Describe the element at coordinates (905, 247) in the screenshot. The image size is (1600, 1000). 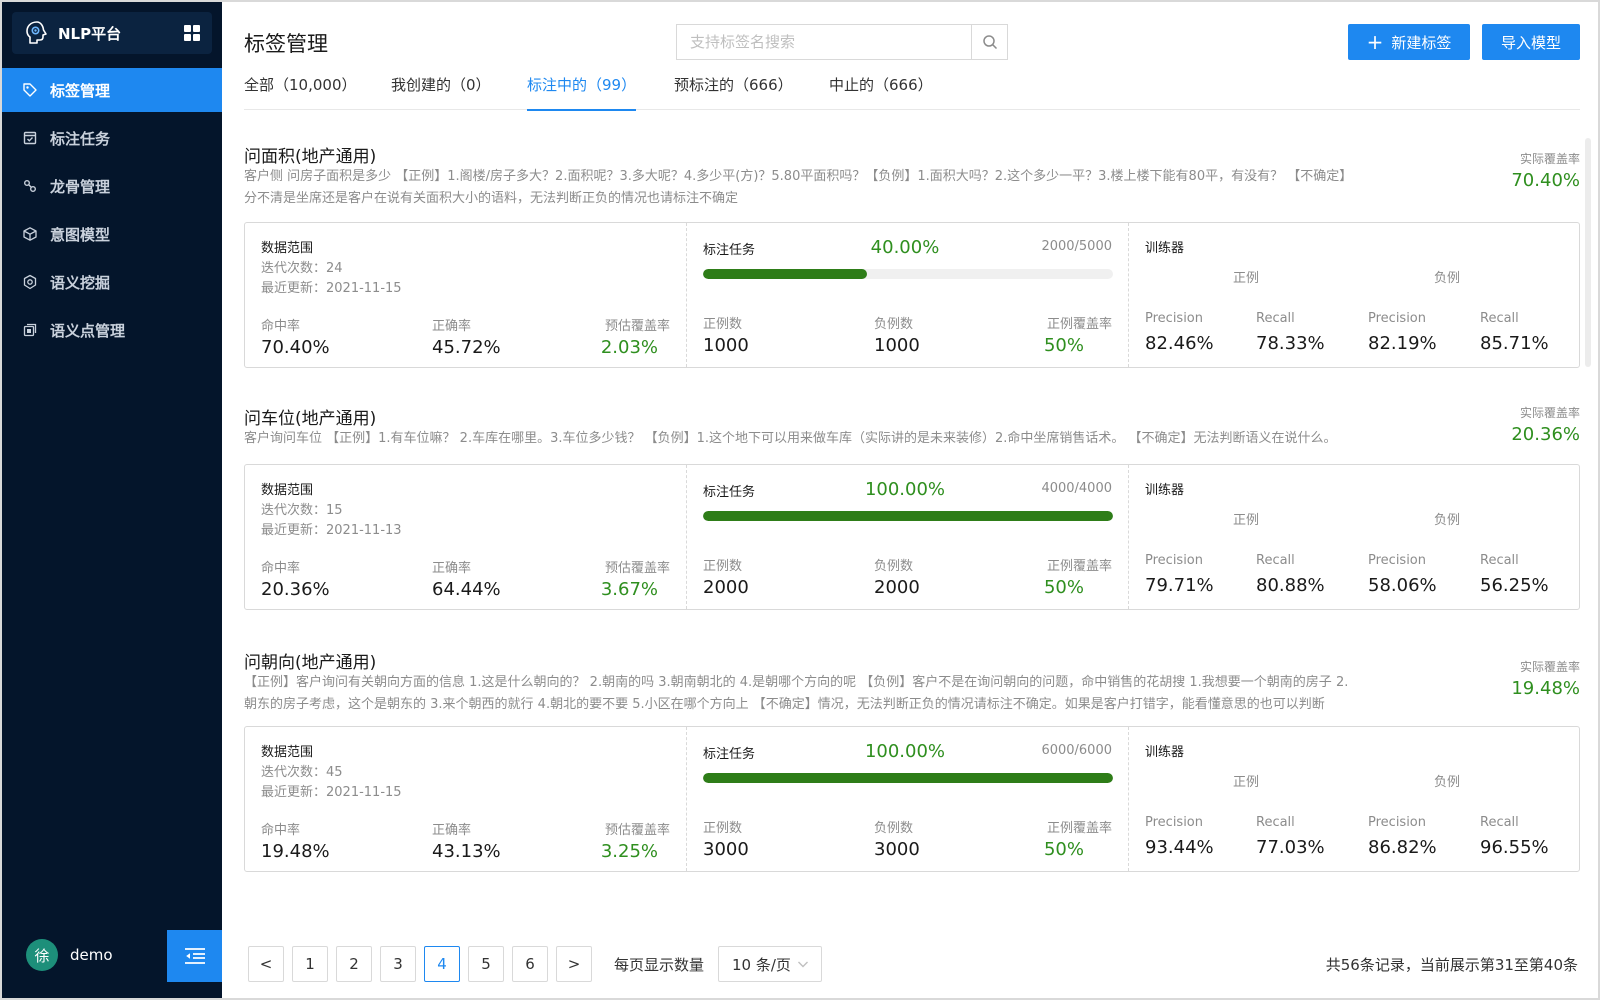
I see `task-percent: 40.00%` at that location.